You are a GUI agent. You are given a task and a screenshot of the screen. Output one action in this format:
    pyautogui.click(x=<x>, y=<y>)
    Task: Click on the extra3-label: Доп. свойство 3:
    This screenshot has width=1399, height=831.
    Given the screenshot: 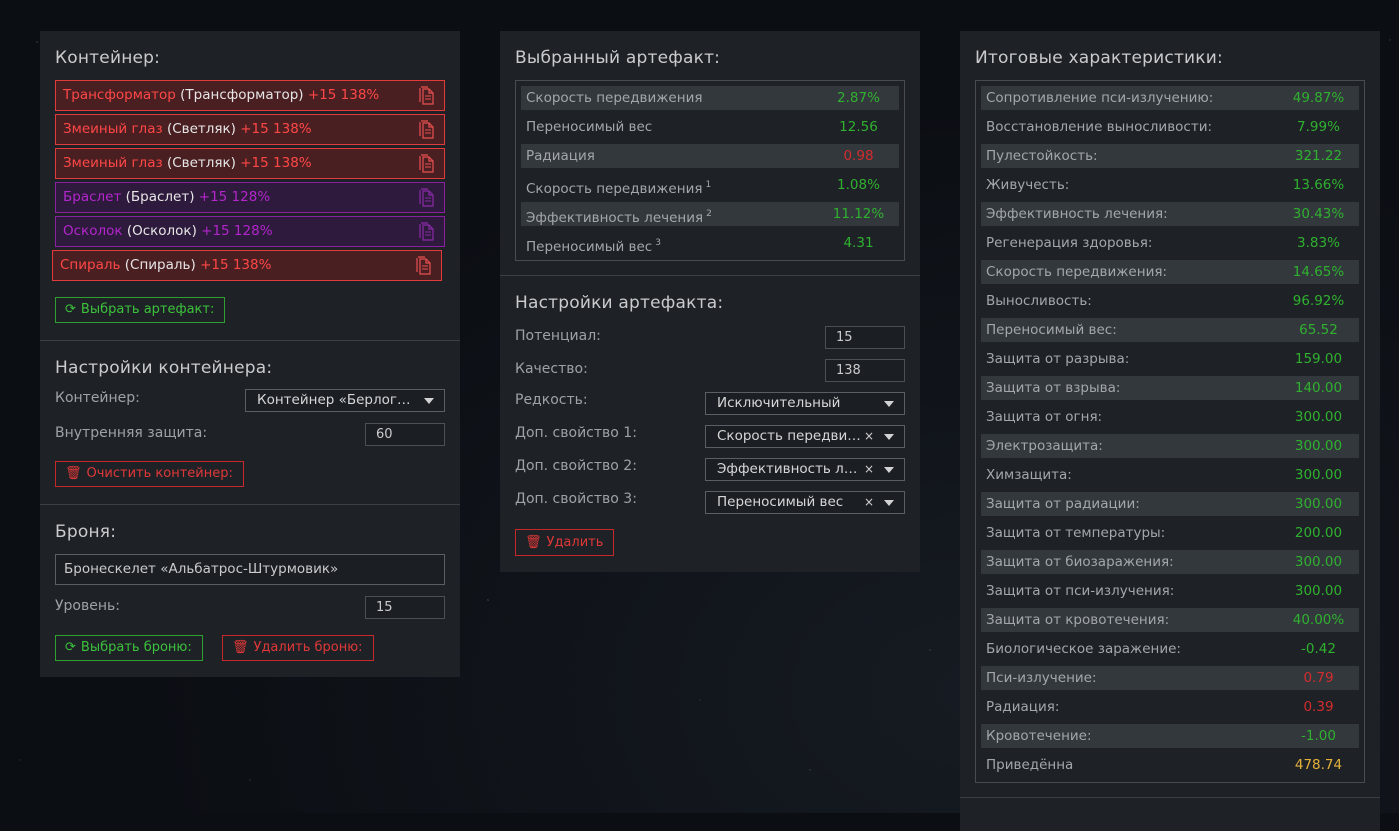 What is the action you would take?
    pyautogui.click(x=576, y=499)
    